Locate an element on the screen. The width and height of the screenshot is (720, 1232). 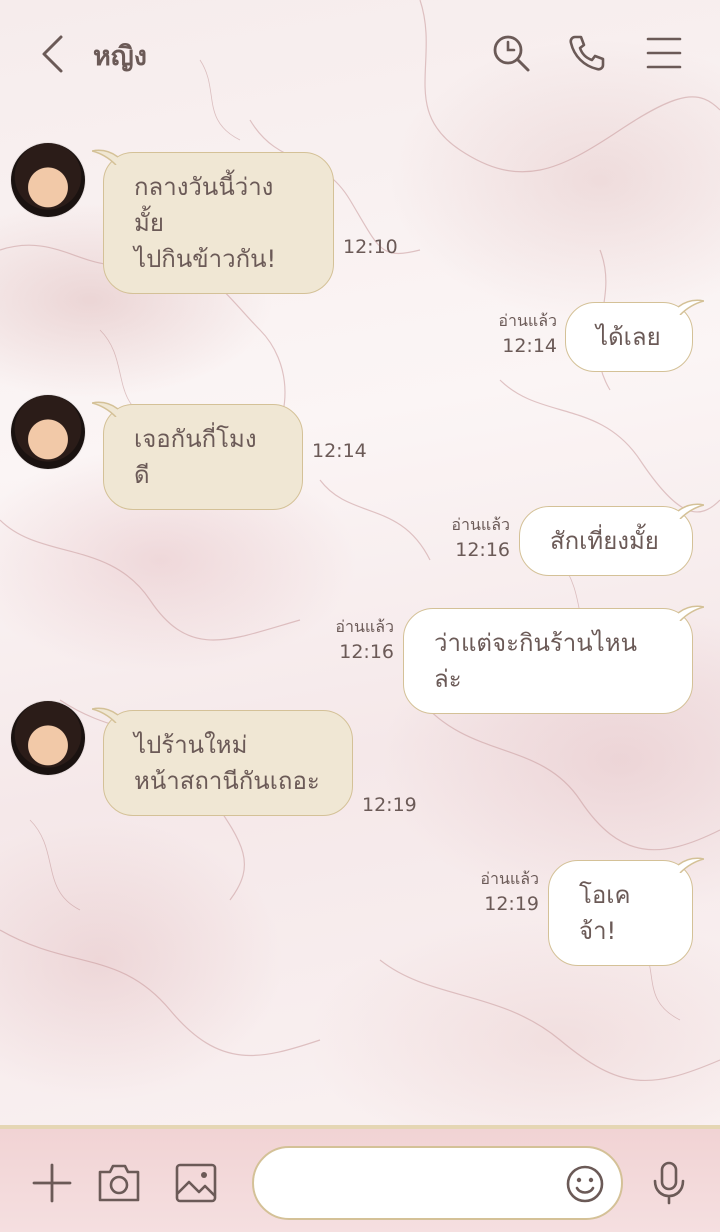
emoji-icon is located at coordinates (585, 1184).